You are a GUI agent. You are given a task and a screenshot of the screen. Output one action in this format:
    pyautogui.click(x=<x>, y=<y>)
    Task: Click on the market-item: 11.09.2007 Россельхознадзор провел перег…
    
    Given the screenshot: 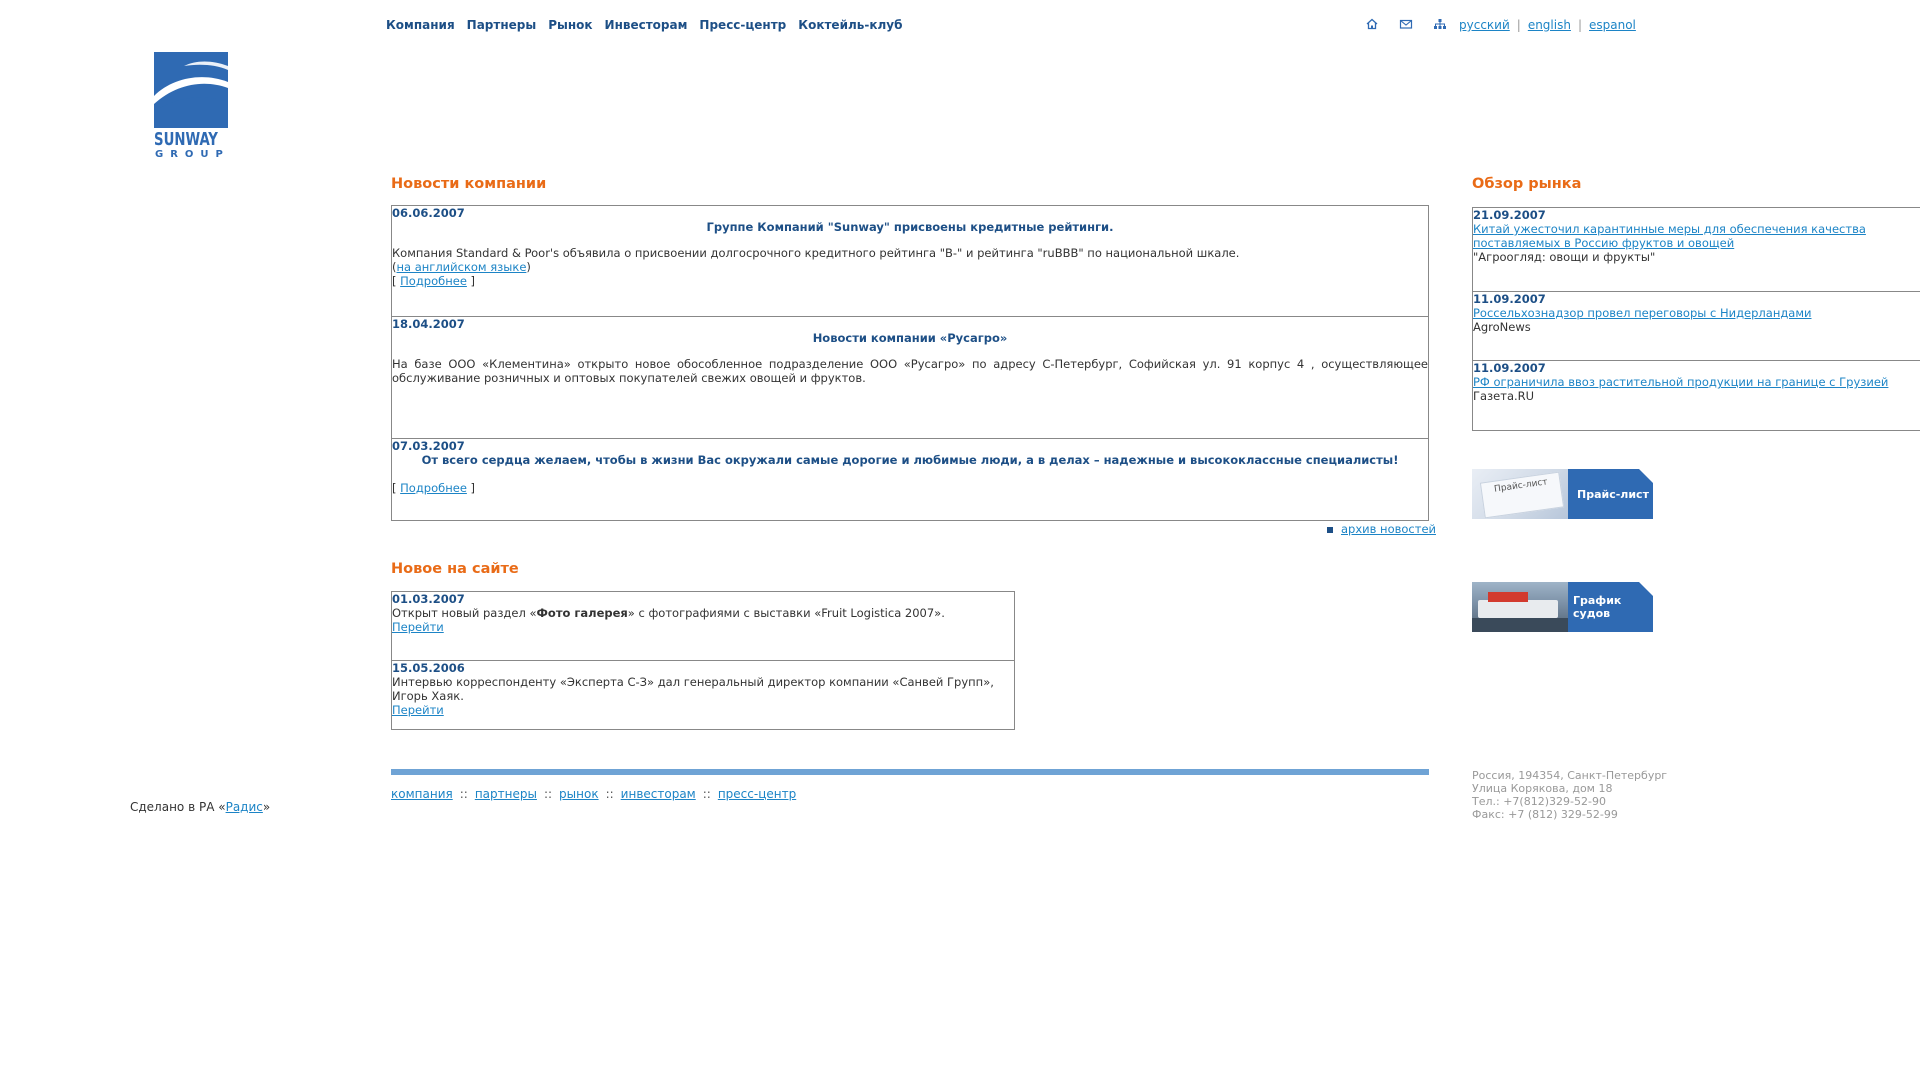 What is the action you would take?
    pyautogui.click(x=1696, y=326)
    